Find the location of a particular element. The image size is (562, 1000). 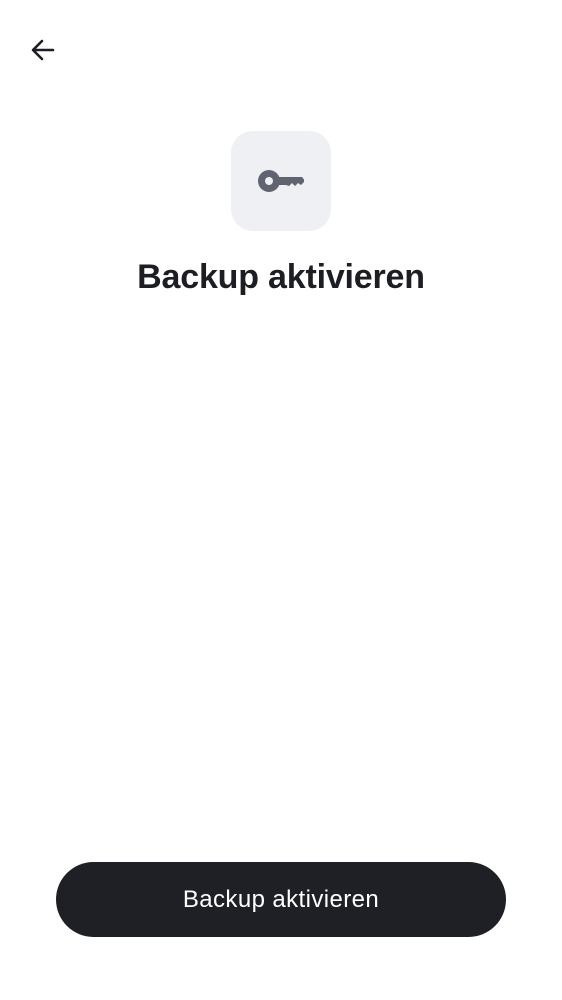

key-icon-tile is located at coordinates (281, 181).